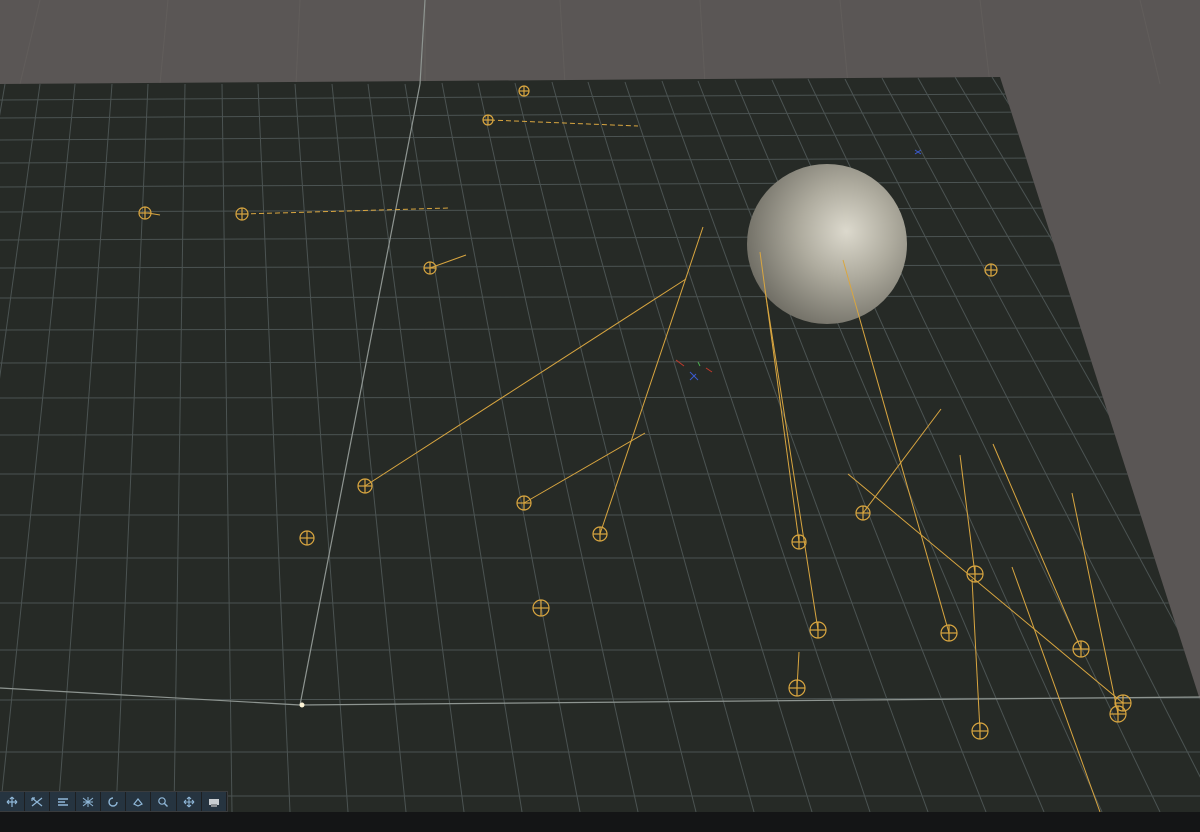  I want to click on zoom-button, so click(163, 801).